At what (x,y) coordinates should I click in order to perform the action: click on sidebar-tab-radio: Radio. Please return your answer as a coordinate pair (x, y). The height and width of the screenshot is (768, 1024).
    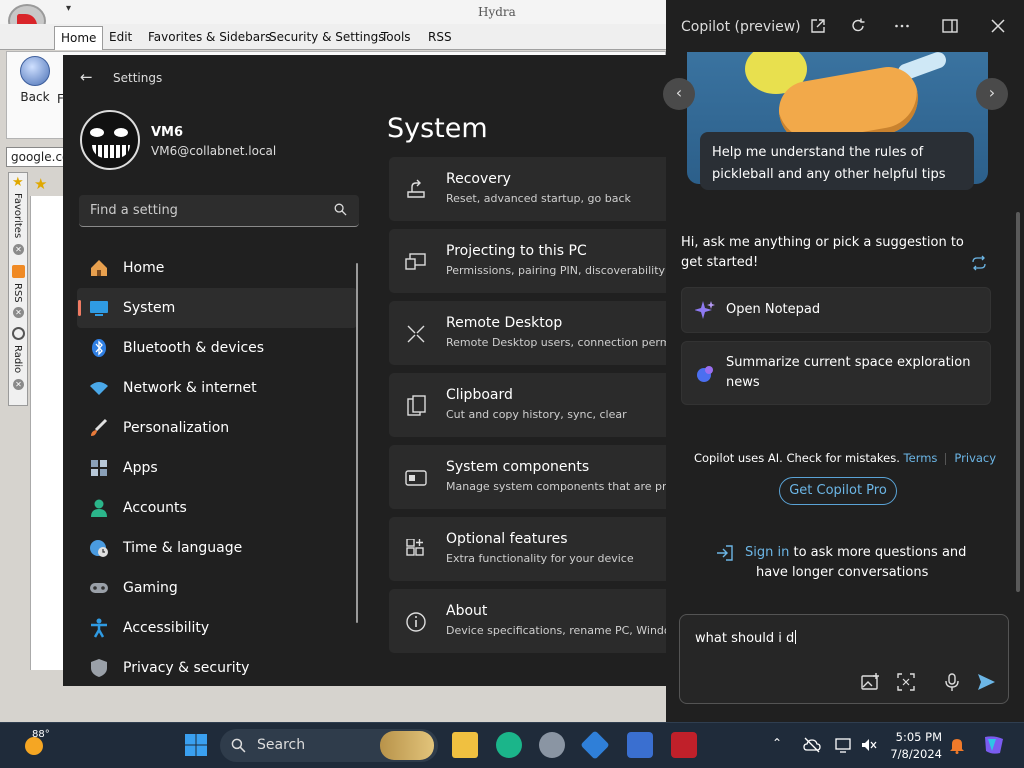
    Looking at the image, I should click on (17, 359).